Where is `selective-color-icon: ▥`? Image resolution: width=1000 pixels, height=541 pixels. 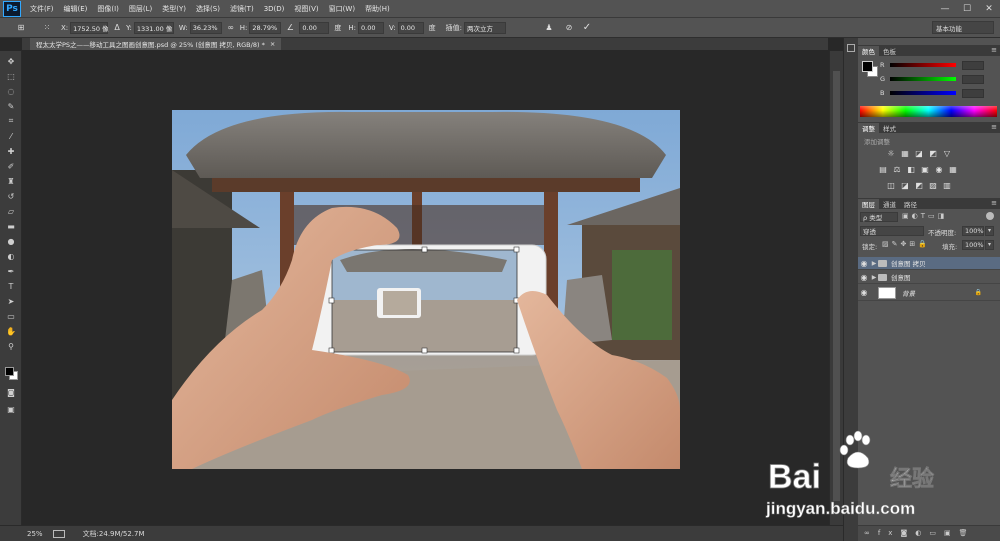 selective-color-icon: ▥ is located at coordinates (947, 185).